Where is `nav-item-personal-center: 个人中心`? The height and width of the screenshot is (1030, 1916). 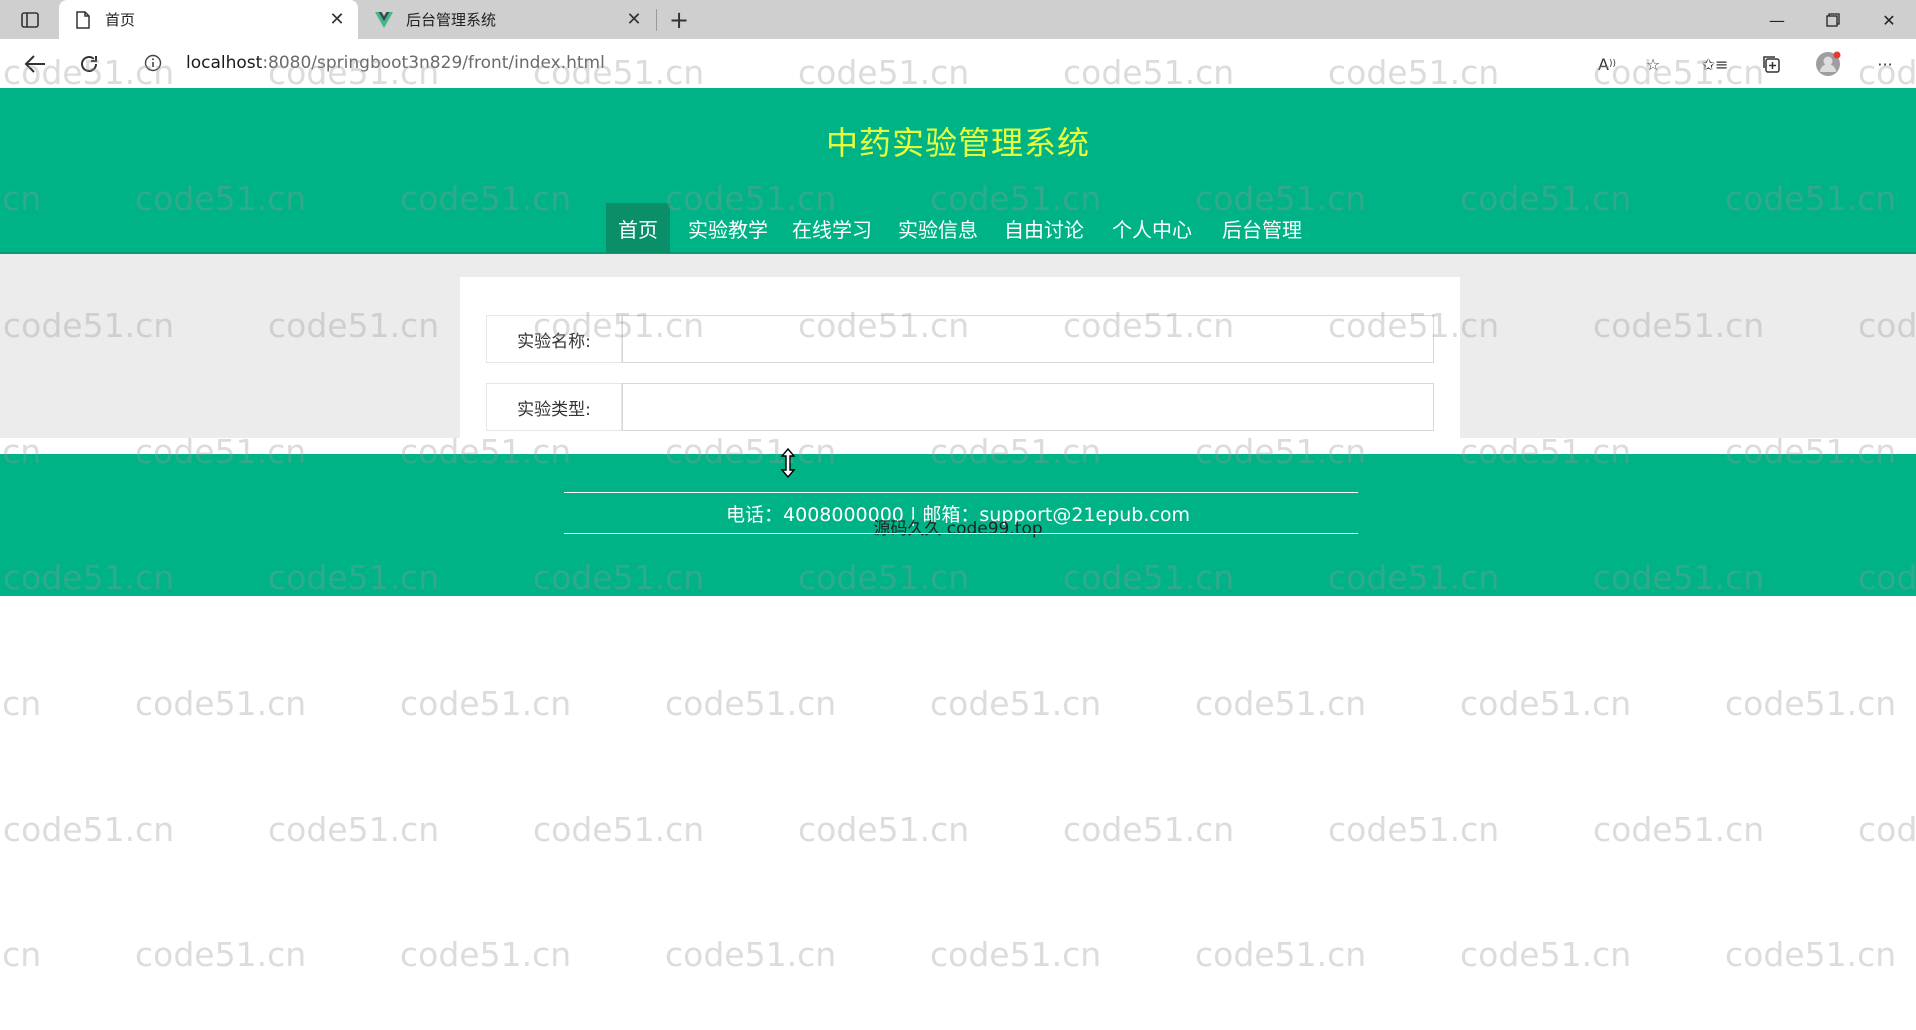 nav-item-personal-center: 个人中心 is located at coordinates (1152, 228).